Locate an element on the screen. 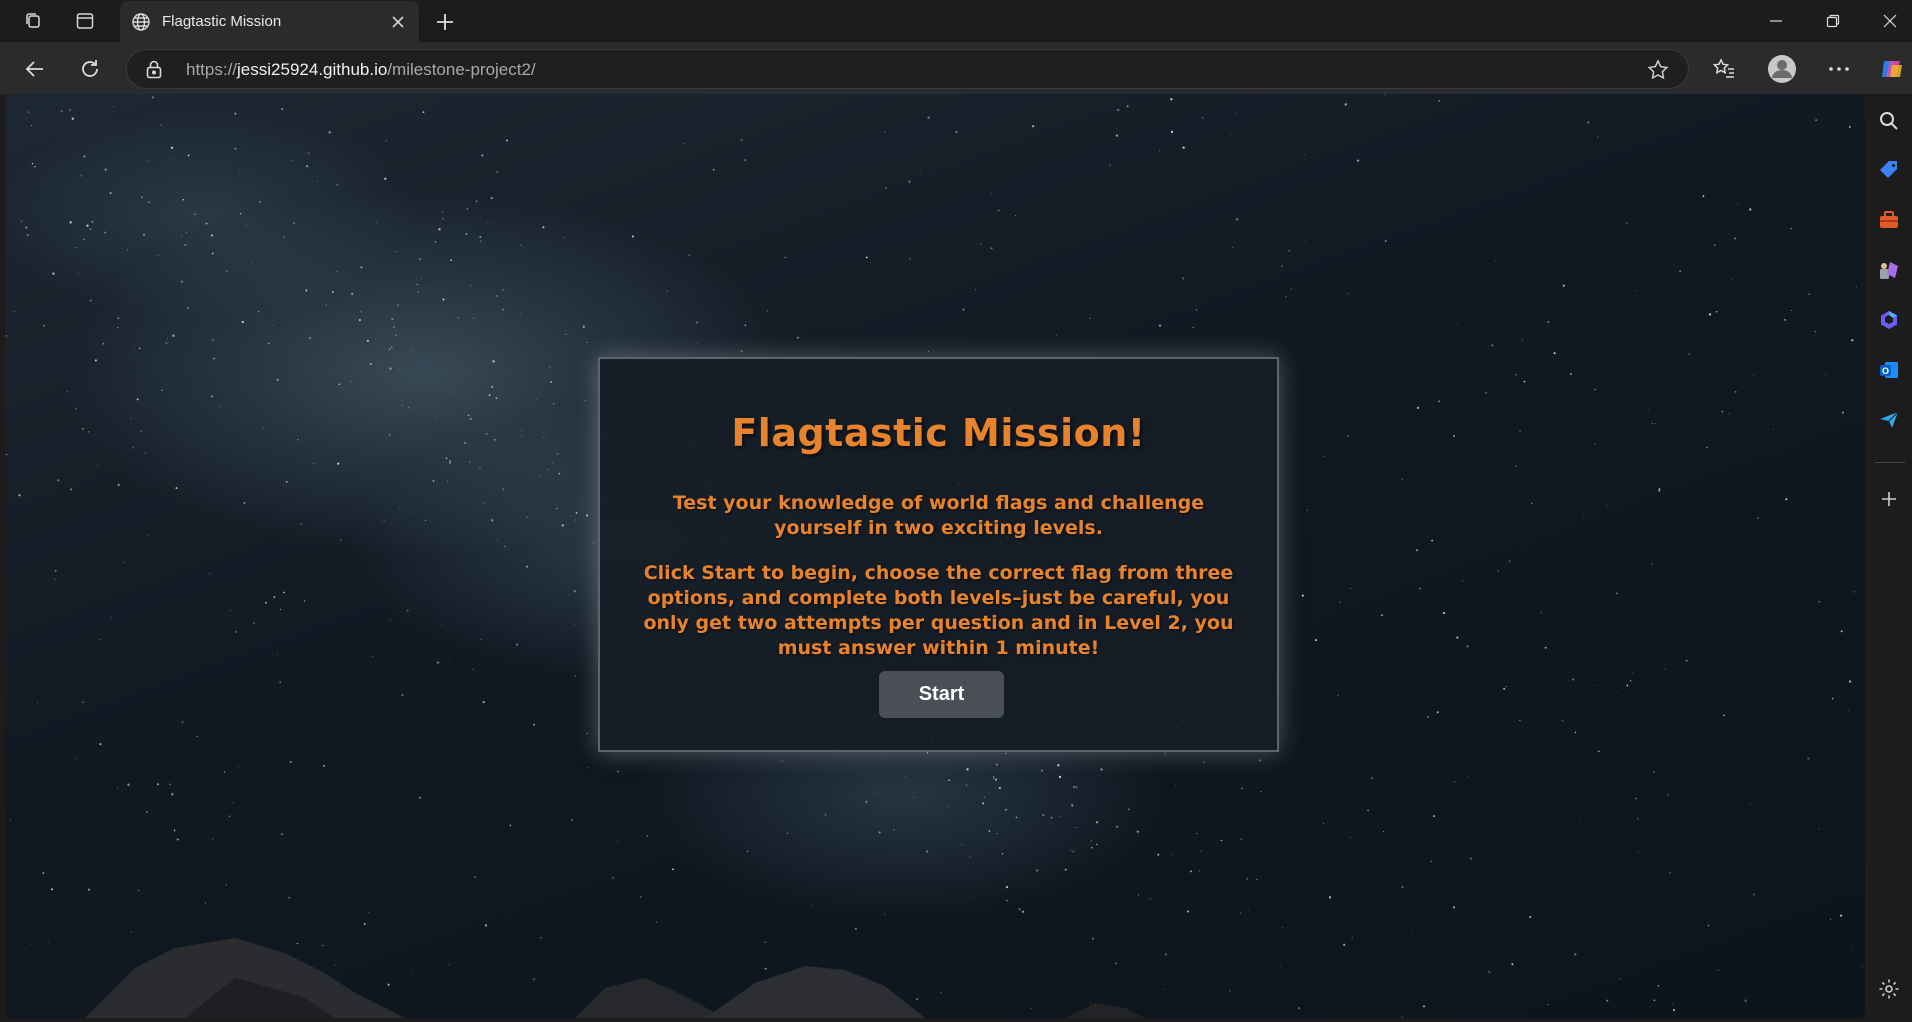  tab-flagtastic: Flagtastic Mission is located at coordinates (269, 21).